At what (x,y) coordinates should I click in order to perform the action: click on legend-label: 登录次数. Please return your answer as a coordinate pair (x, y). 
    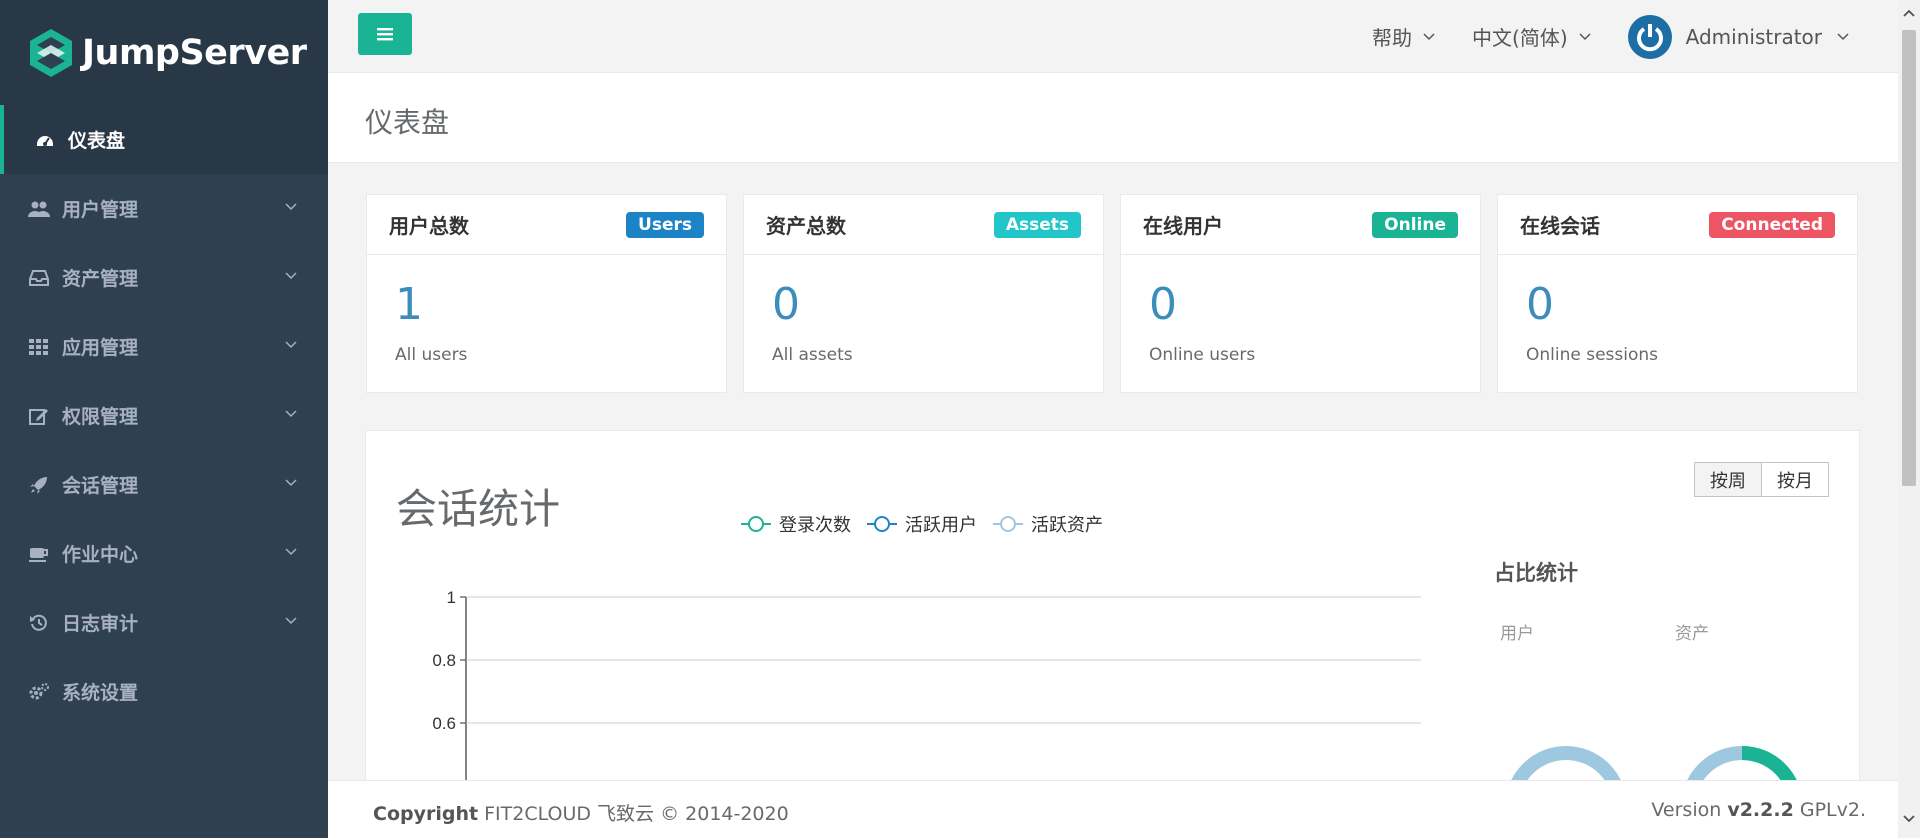
    Looking at the image, I should click on (815, 525).